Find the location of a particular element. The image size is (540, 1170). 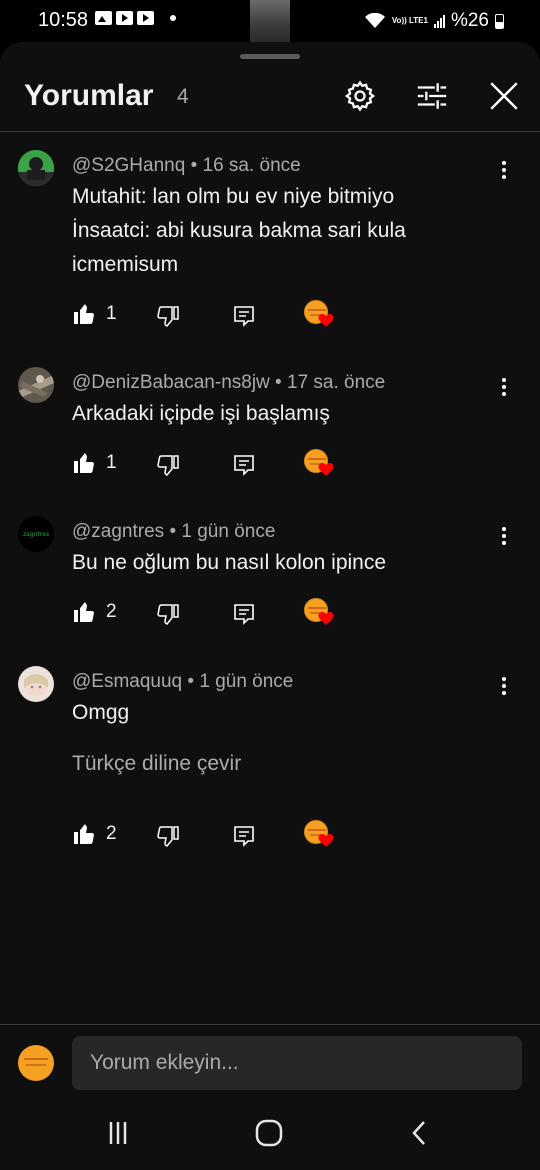

home-icon is located at coordinates (269, 1133).